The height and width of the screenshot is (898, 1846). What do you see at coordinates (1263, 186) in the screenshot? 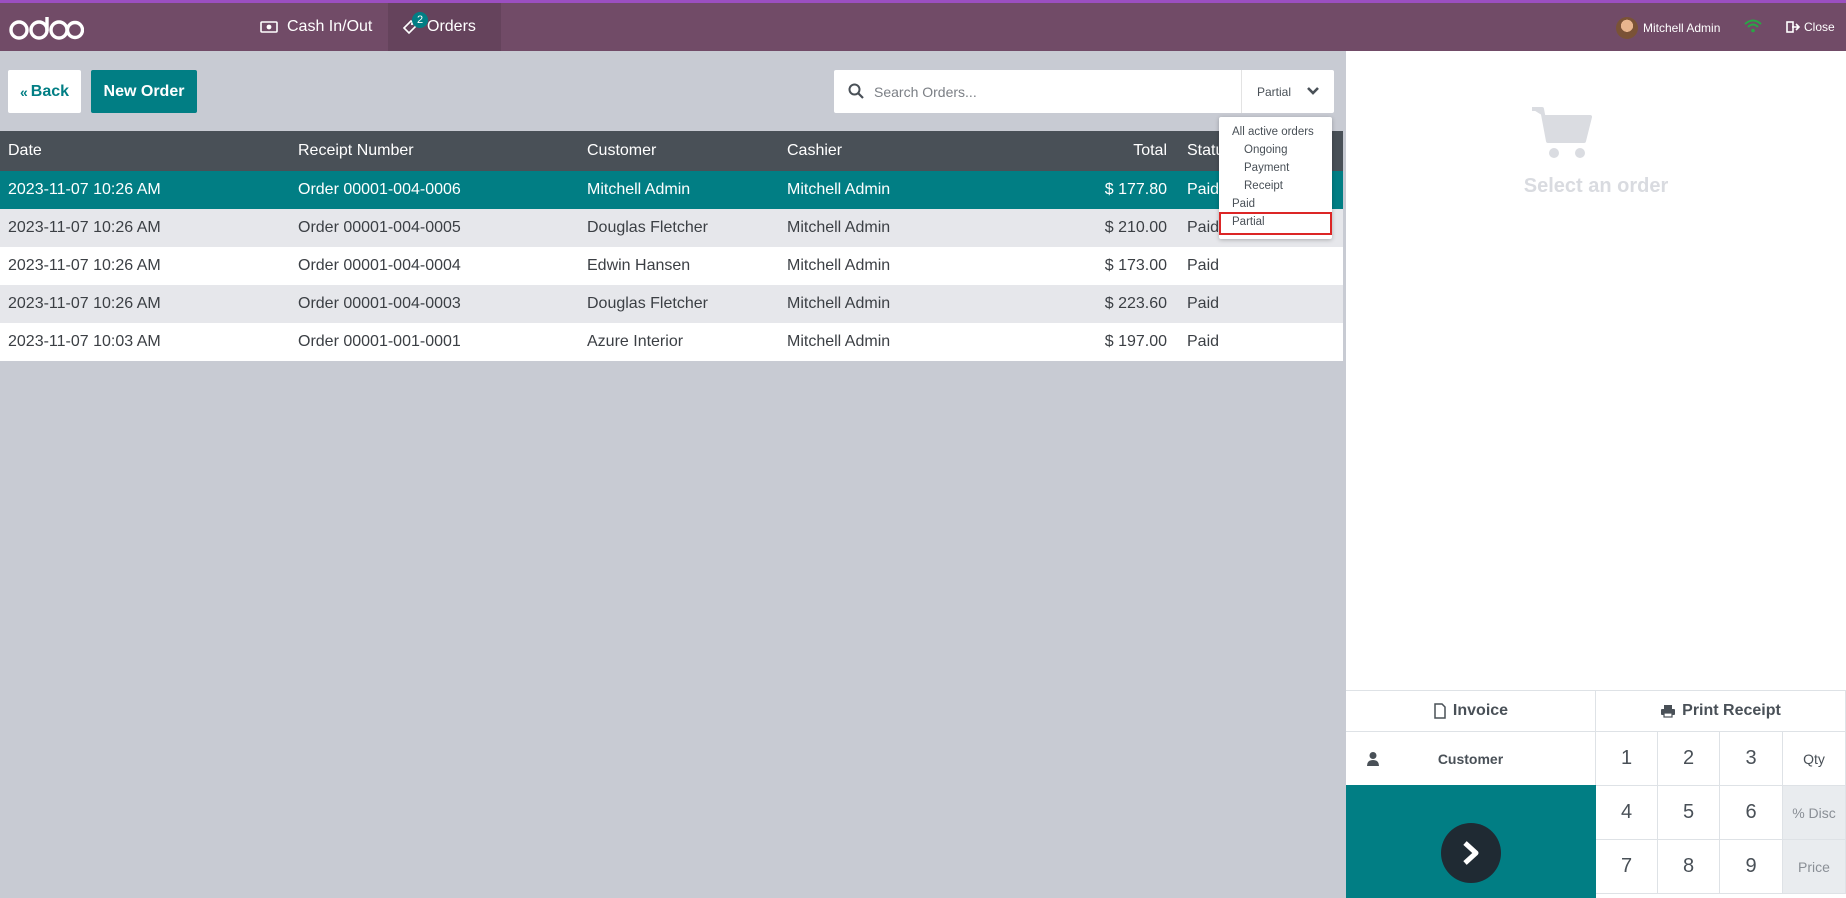
I see `filter-option-receipt: Receipt` at bounding box center [1263, 186].